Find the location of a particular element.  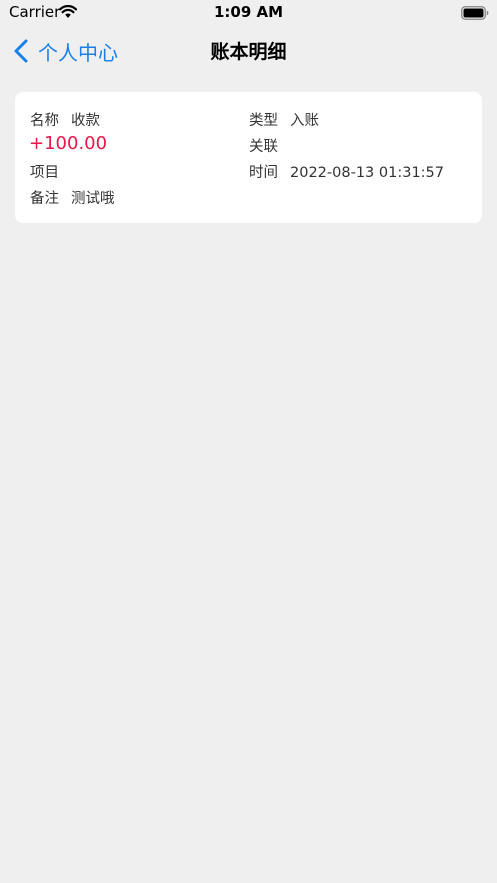

note-value: 测试哦 is located at coordinates (93, 199).